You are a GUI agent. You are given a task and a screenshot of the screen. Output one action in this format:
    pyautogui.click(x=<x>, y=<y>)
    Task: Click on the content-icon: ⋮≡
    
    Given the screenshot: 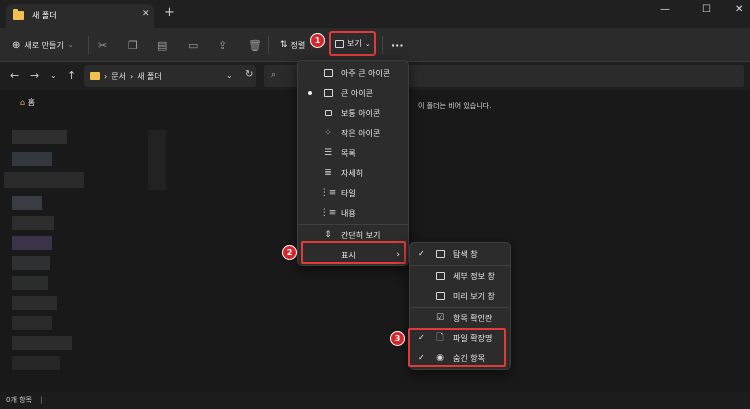 What is the action you would take?
    pyautogui.click(x=328, y=213)
    